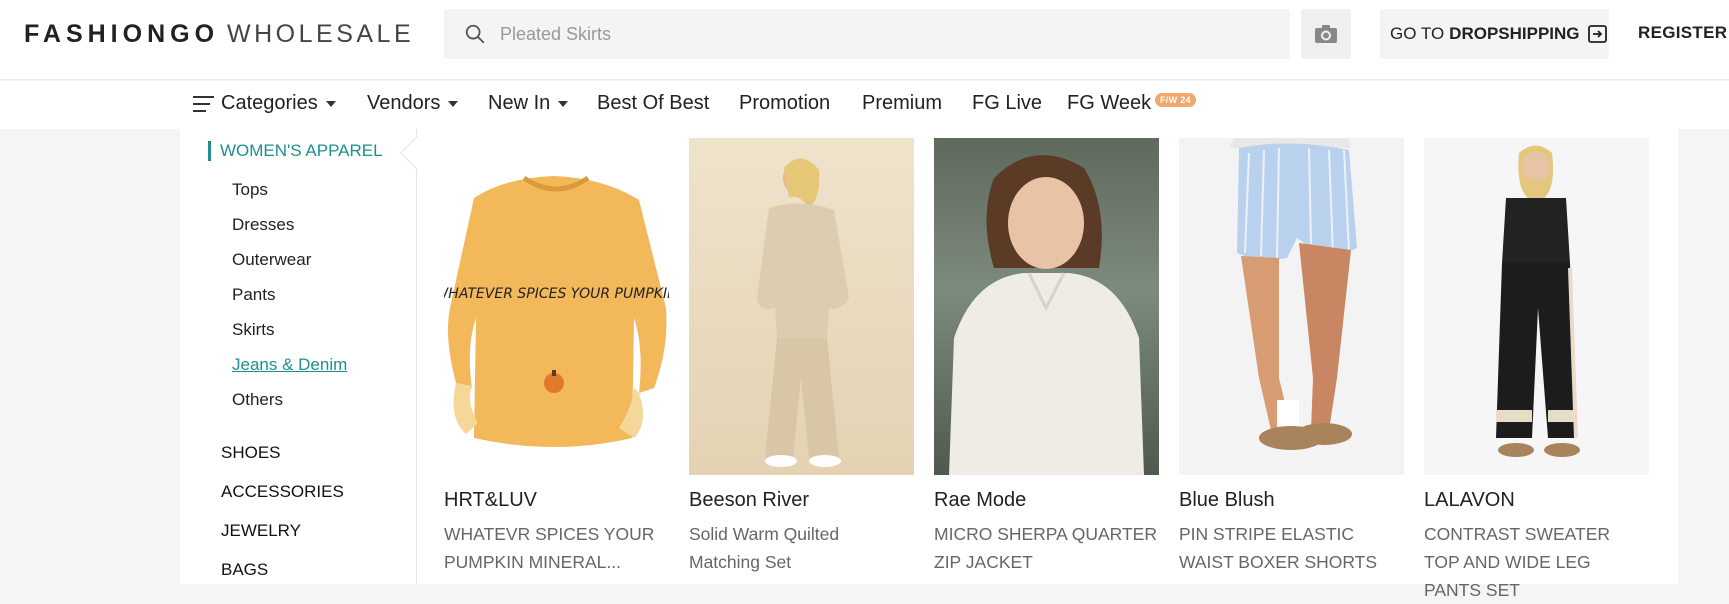 This screenshot has height=604, width=1729. I want to click on nav-new-in: New In, so click(528, 103).